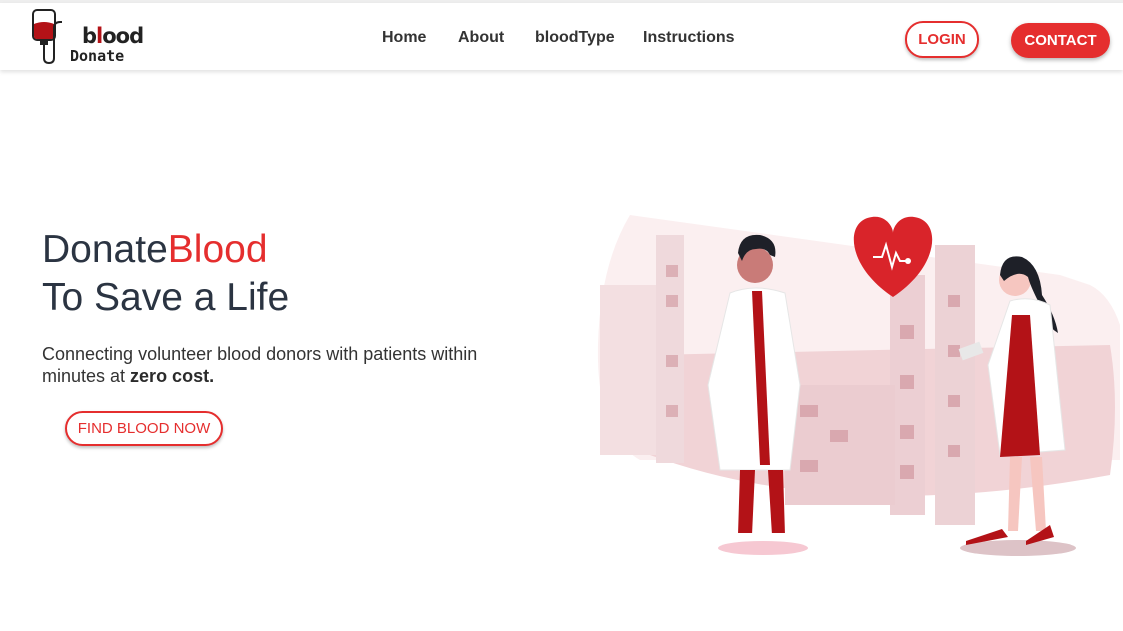 The image size is (1123, 631). What do you see at coordinates (172, 376) in the screenshot?
I see `hero-subtitle-bold: zero cost.` at bounding box center [172, 376].